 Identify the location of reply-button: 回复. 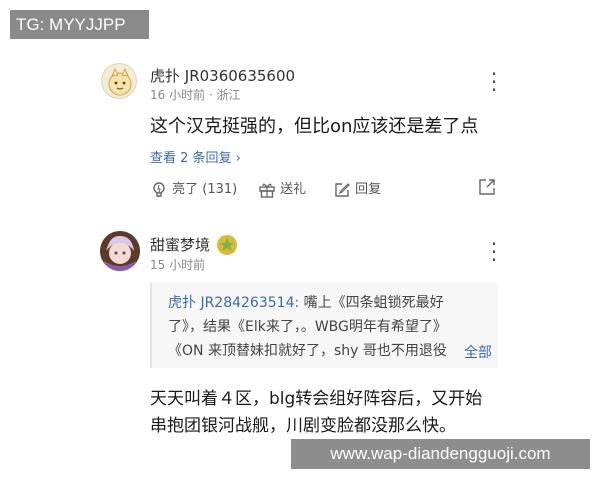
(357, 188).